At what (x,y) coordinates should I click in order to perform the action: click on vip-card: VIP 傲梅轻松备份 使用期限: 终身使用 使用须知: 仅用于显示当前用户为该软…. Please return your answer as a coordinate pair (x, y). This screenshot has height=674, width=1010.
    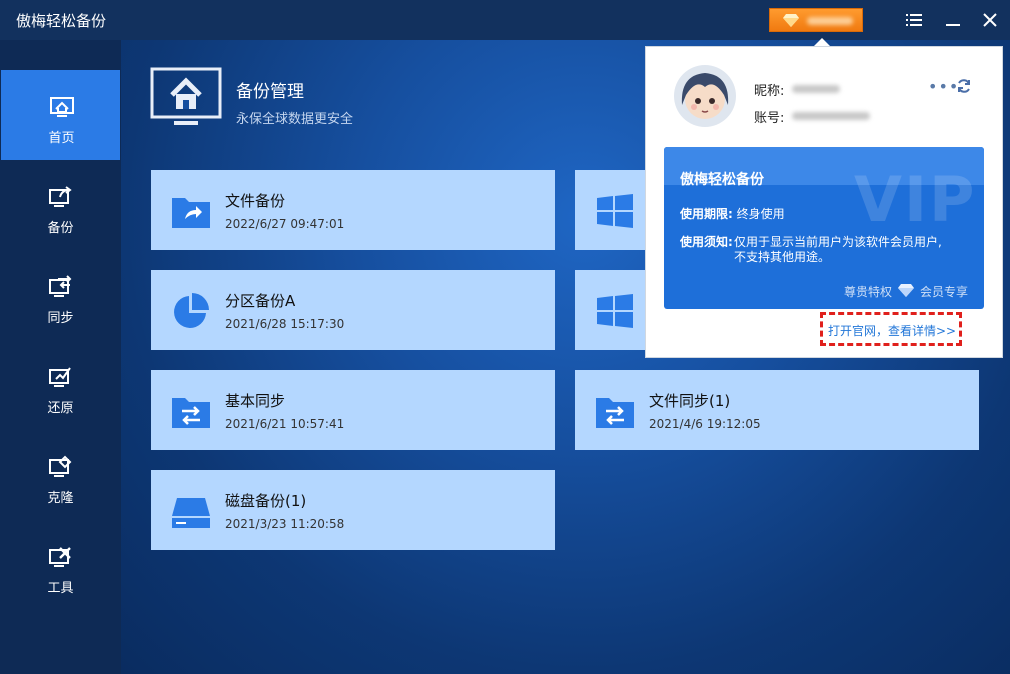
    Looking at the image, I should click on (824, 228).